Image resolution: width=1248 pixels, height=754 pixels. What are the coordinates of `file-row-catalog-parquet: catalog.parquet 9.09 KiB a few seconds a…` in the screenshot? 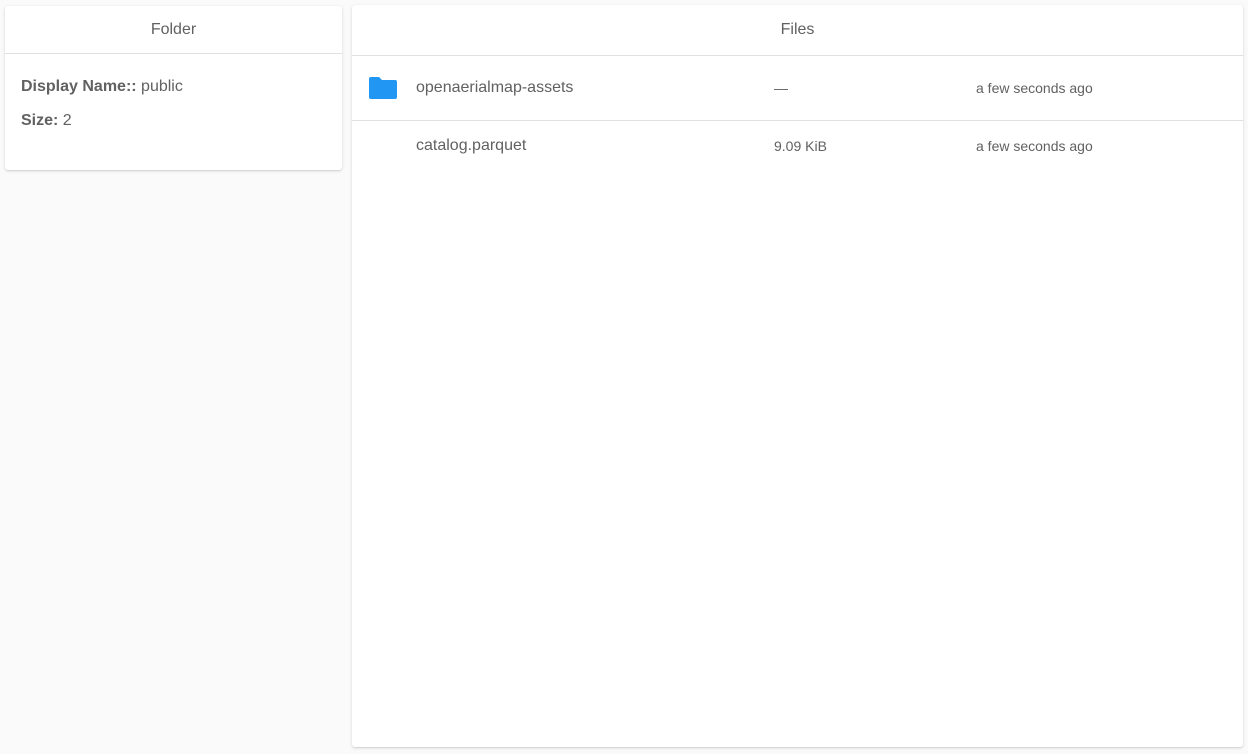 It's located at (797, 146).